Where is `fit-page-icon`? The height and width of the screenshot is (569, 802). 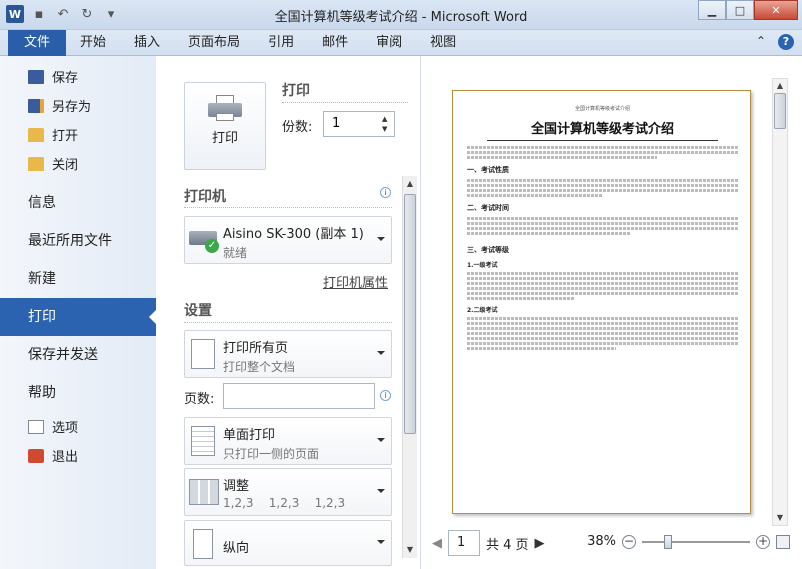
fit-page-icon is located at coordinates (783, 541).